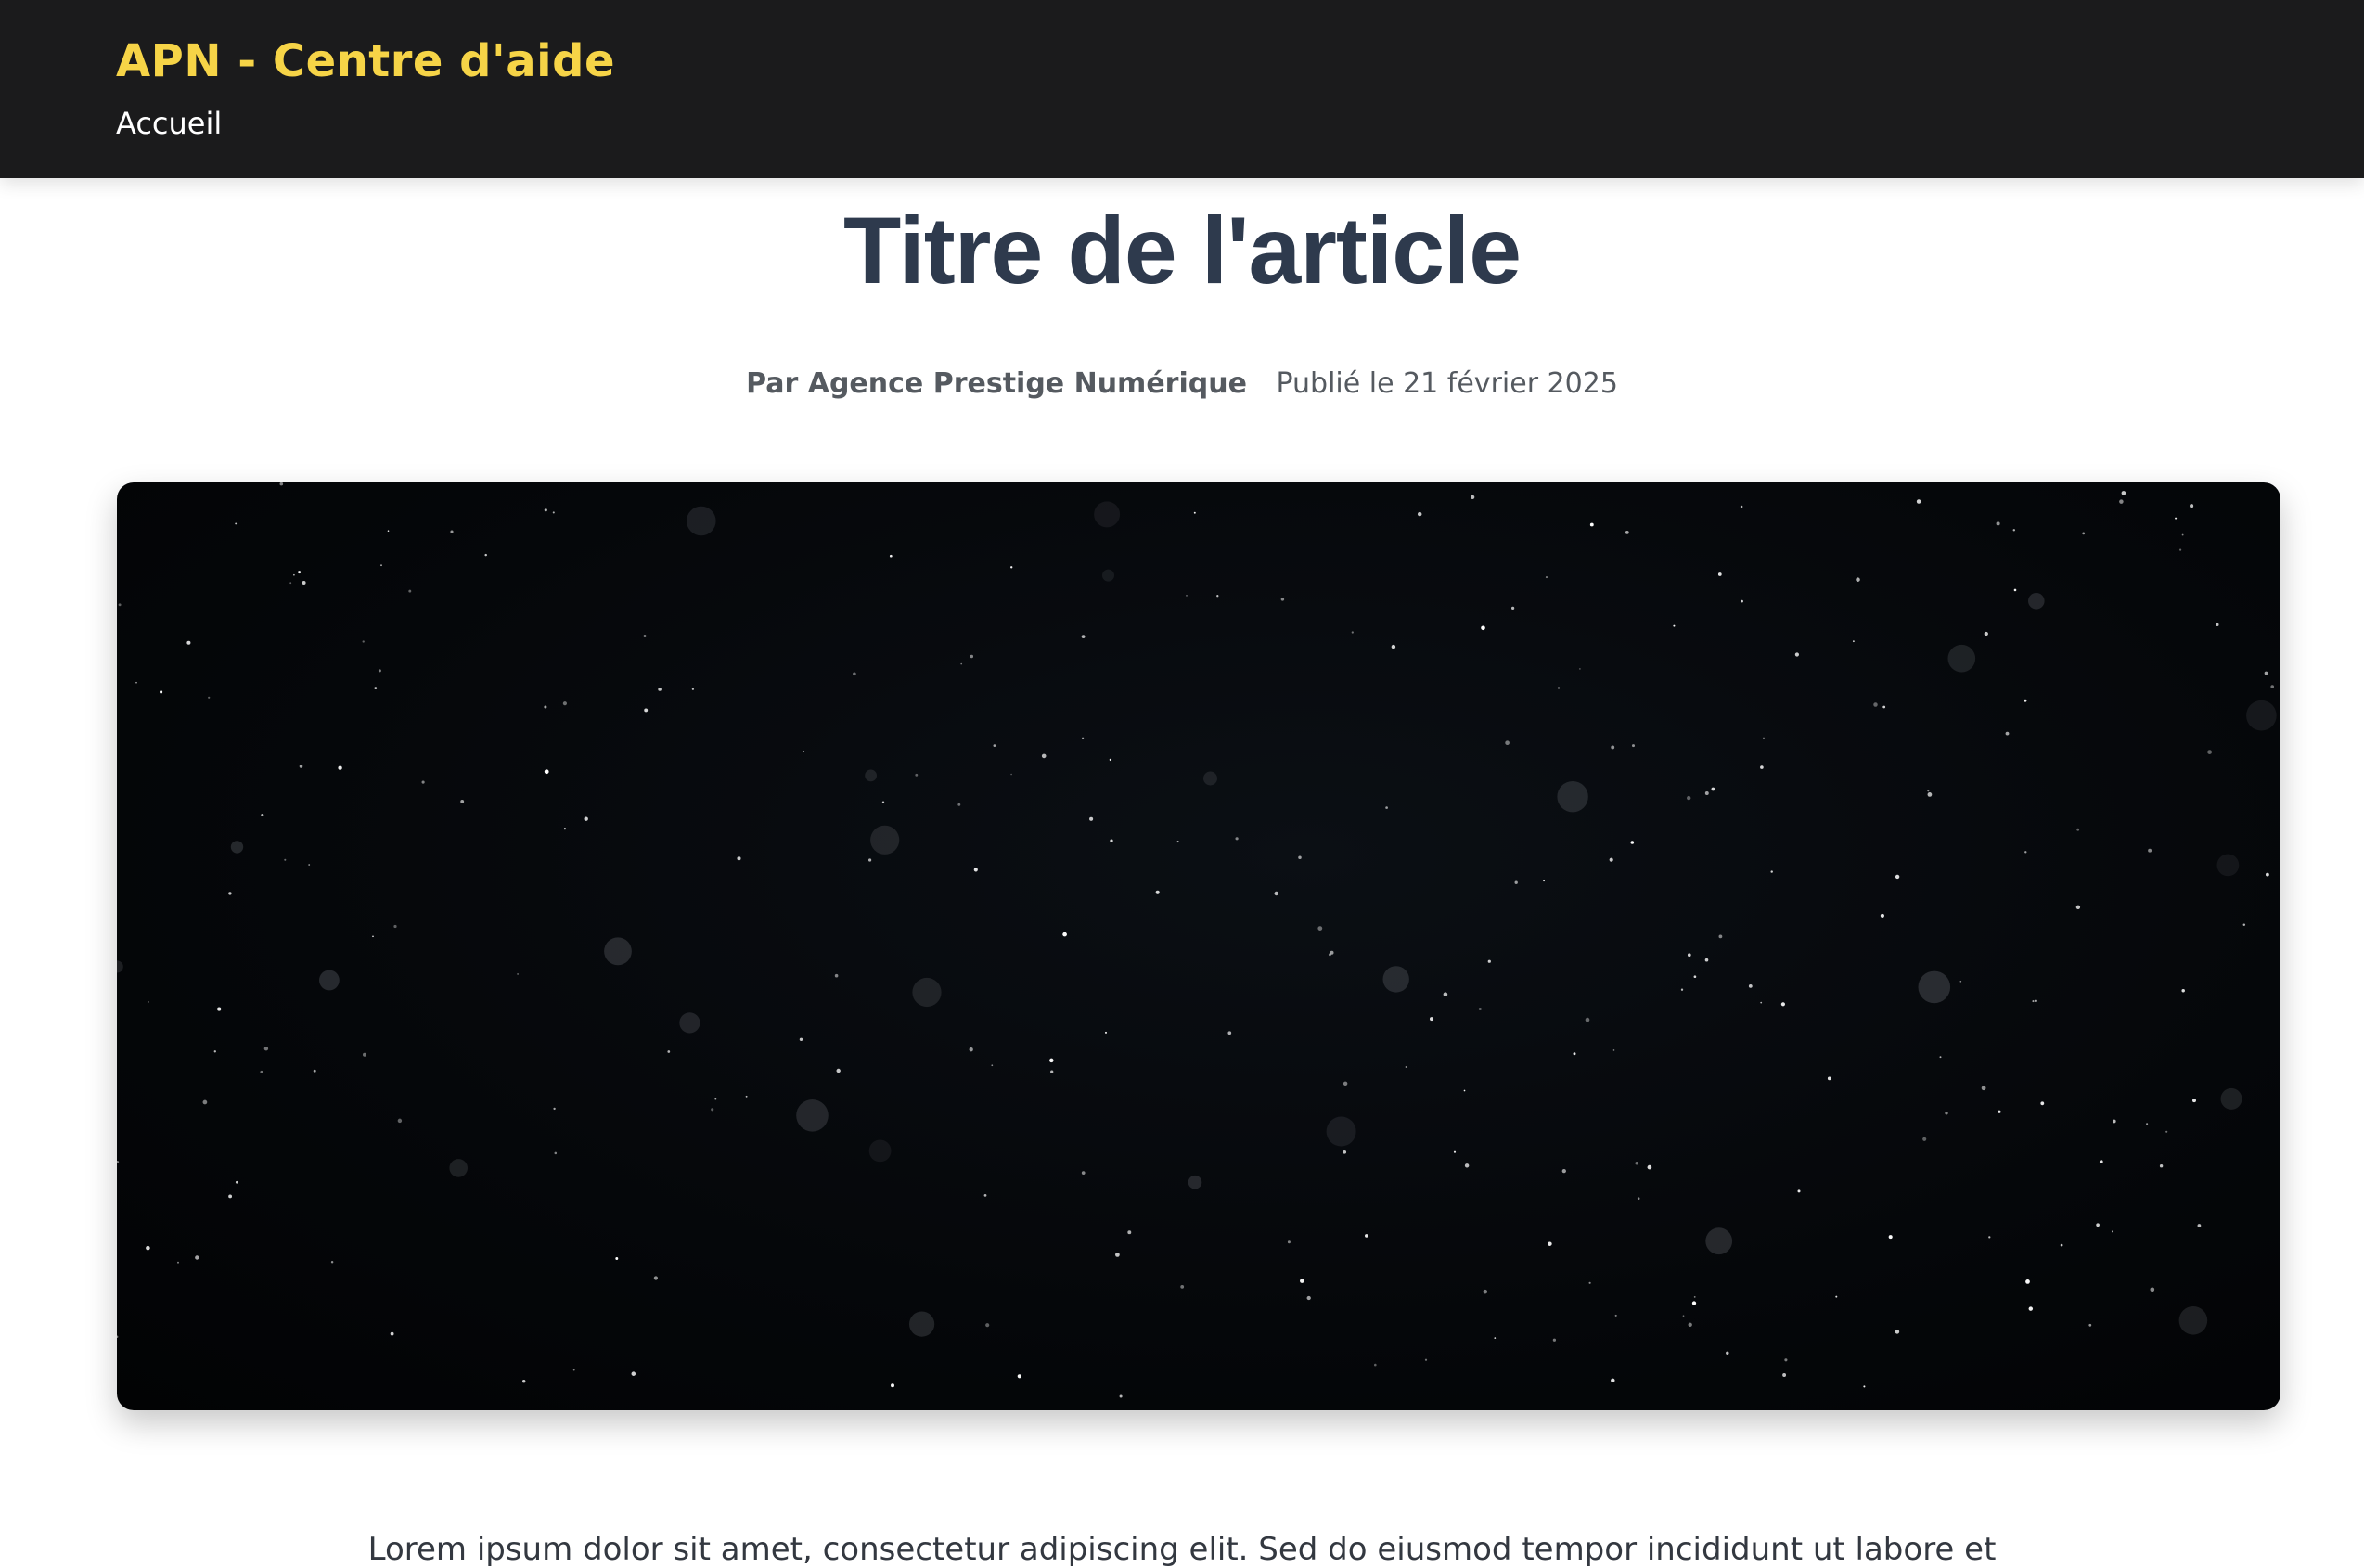  What do you see at coordinates (366, 61) in the screenshot?
I see `site-brand: APN - Centre d'aide` at bounding box center [366, 61].